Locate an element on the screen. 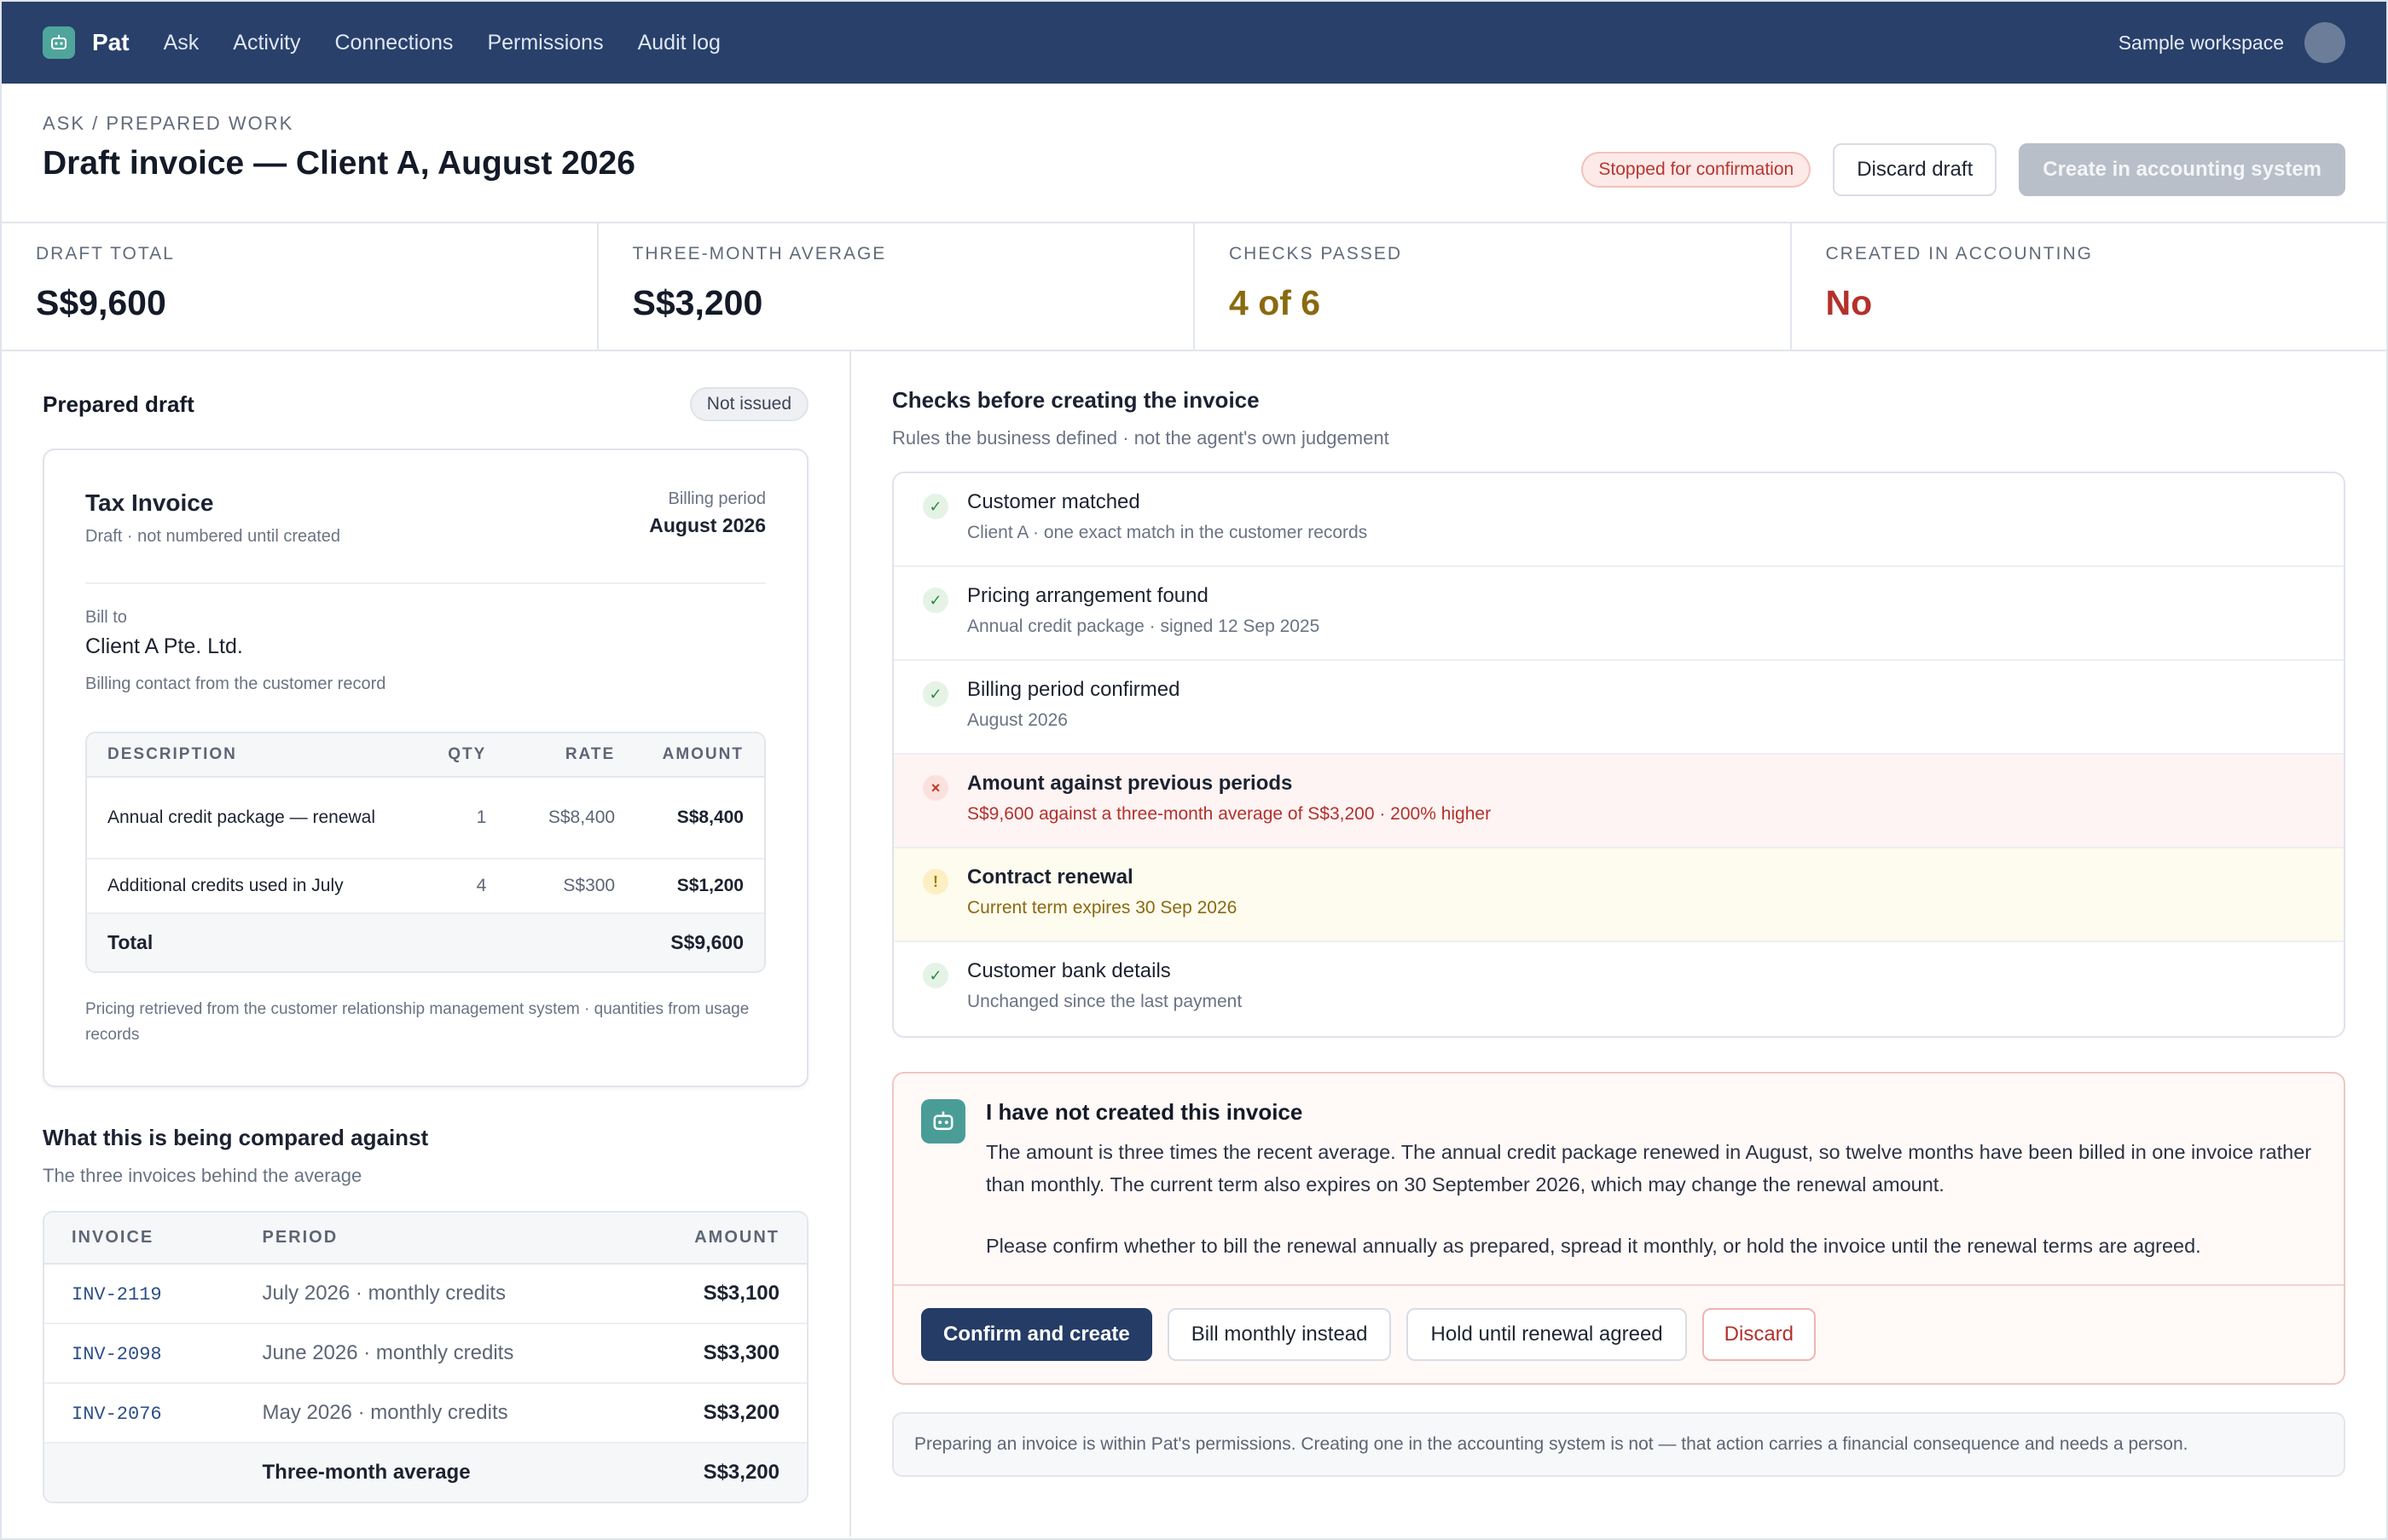 Image resolution: width=2388 pixels, height=1540 pixels. table-header-row: INVOICE PERIOD AMOUNT is located at coordinates (425, 1239).